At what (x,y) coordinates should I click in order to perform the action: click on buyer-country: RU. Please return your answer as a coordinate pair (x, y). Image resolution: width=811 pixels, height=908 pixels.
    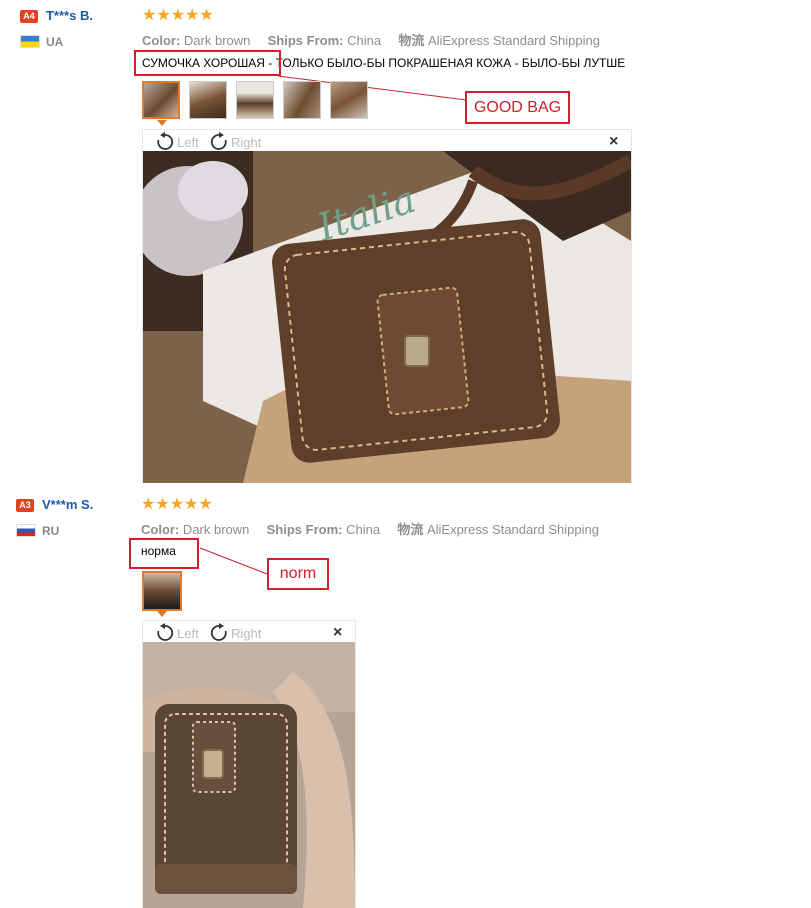
    Looking at the image, I should click on (51, 531).